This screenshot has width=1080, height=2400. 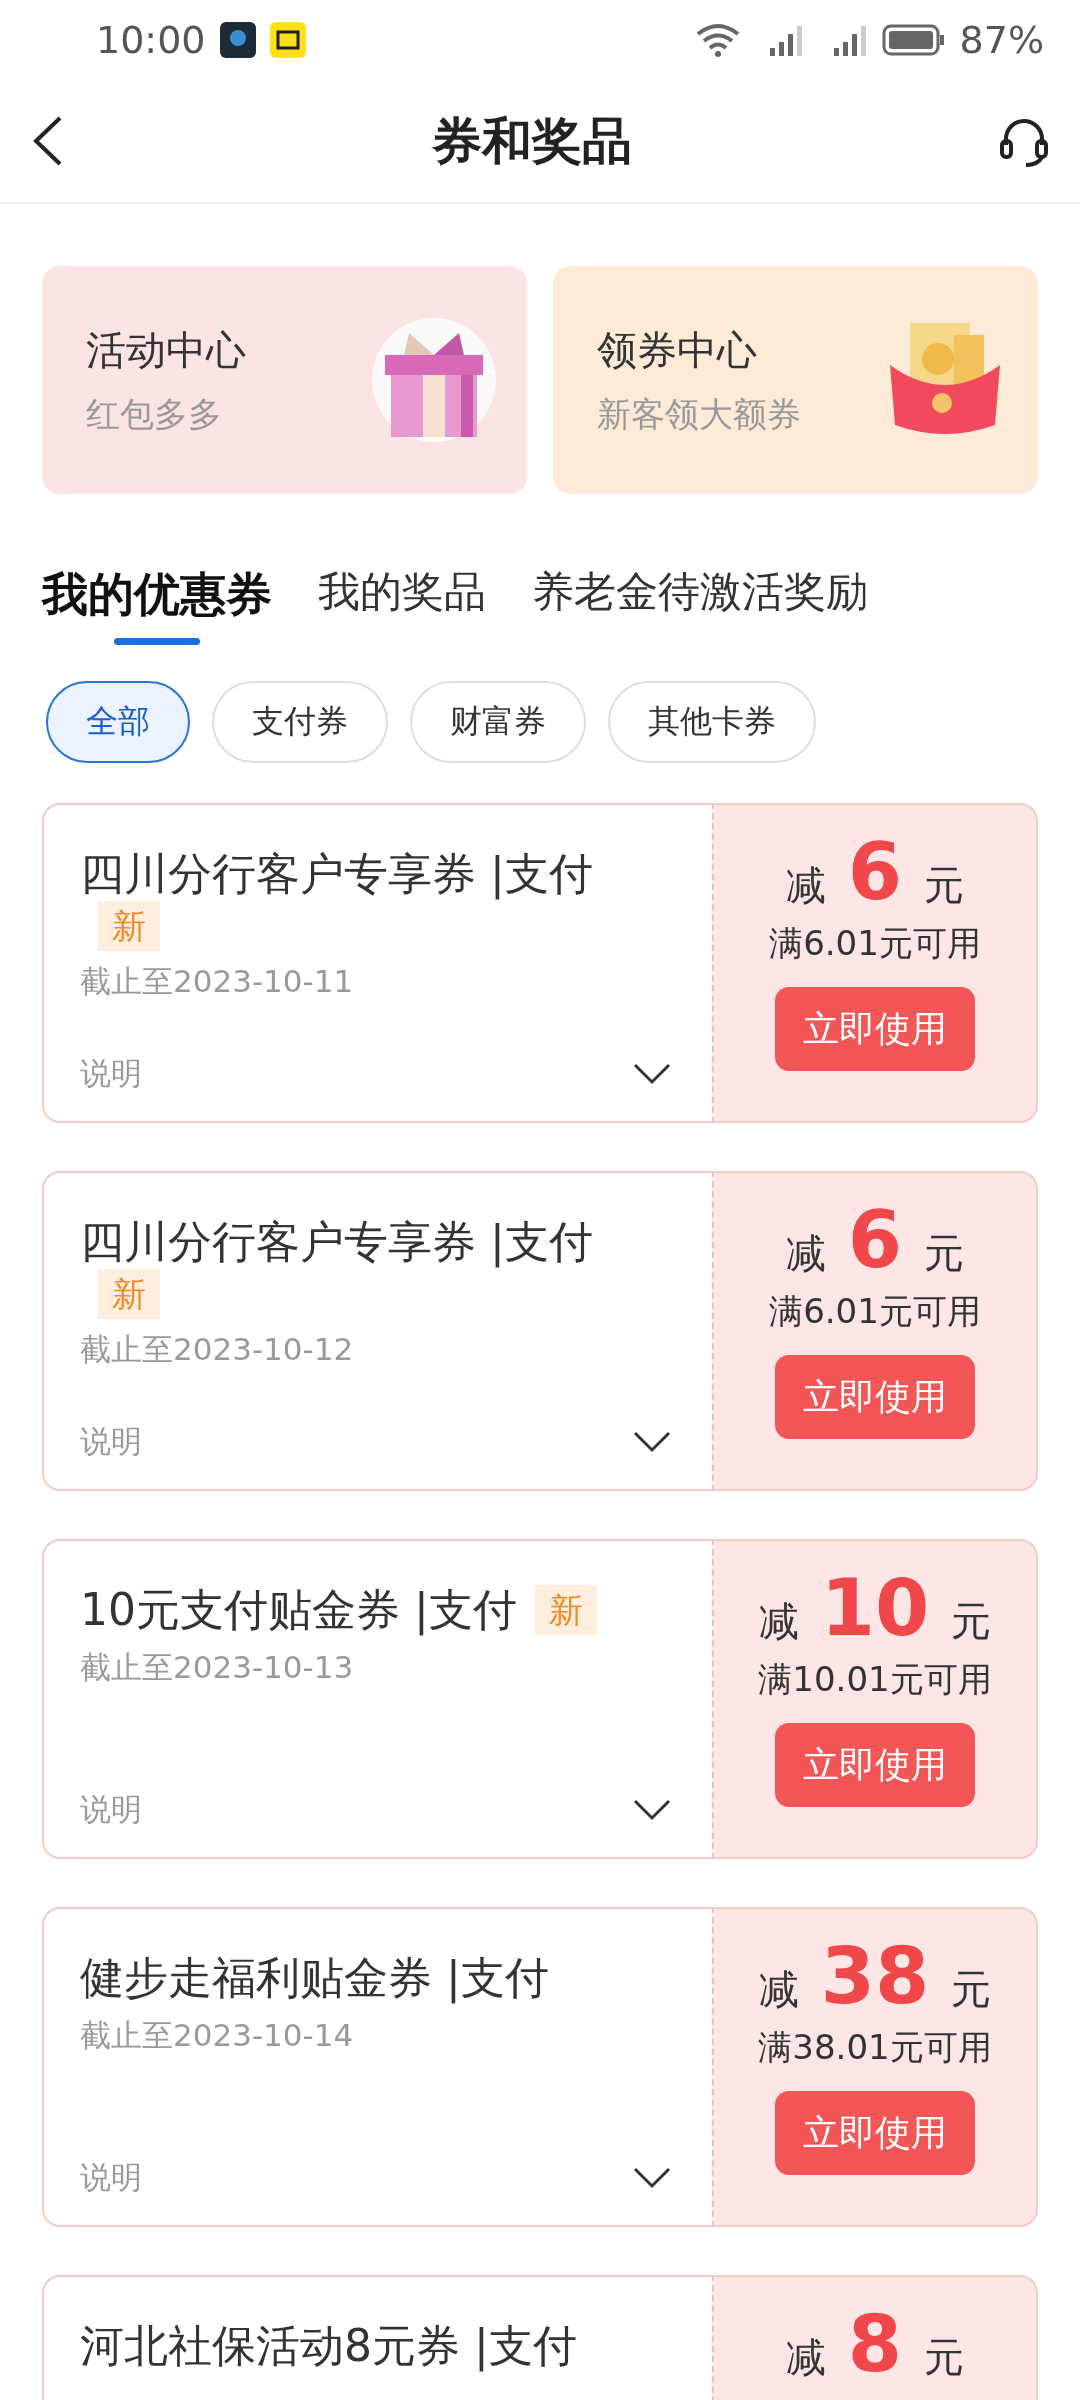 I want to click on card-title: 领券中心, so click(x=677, y=350).